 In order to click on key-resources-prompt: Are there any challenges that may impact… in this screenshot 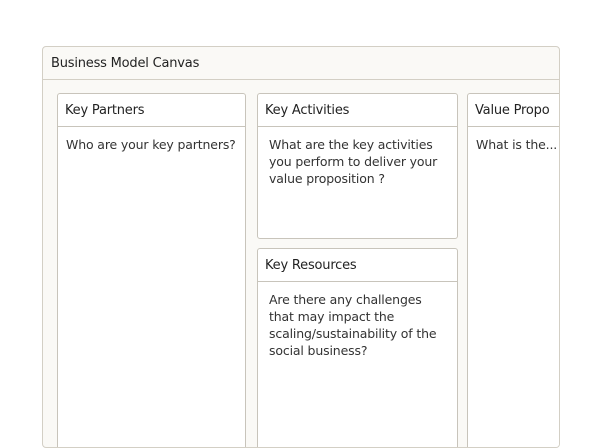, I will do `click(353, 325)`.